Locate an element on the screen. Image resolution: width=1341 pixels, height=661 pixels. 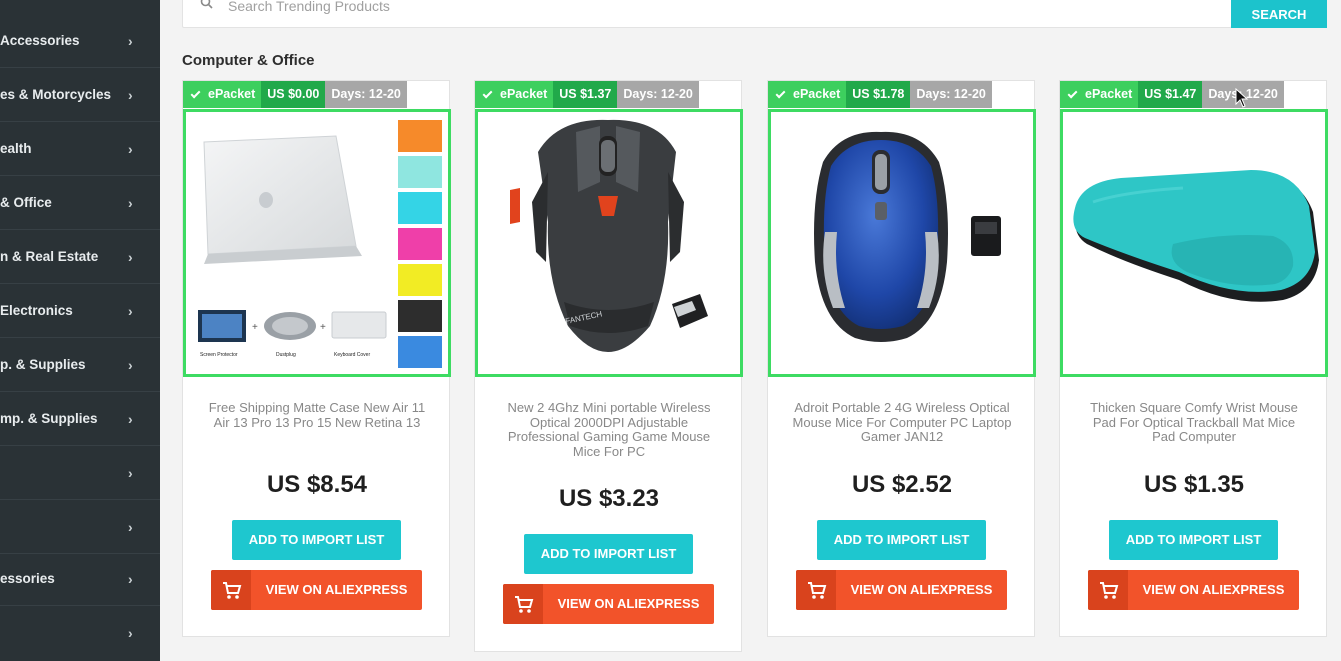
shipping-price-badge: US $1.78 is located at coordinates (878, 94).